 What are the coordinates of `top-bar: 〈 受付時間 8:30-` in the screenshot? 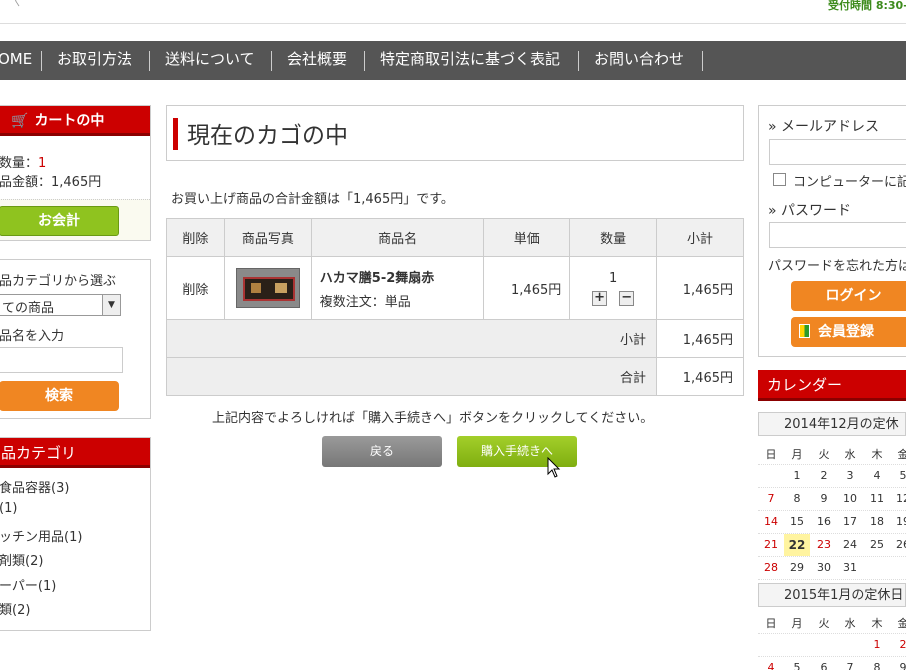 It's located at (453, 12).